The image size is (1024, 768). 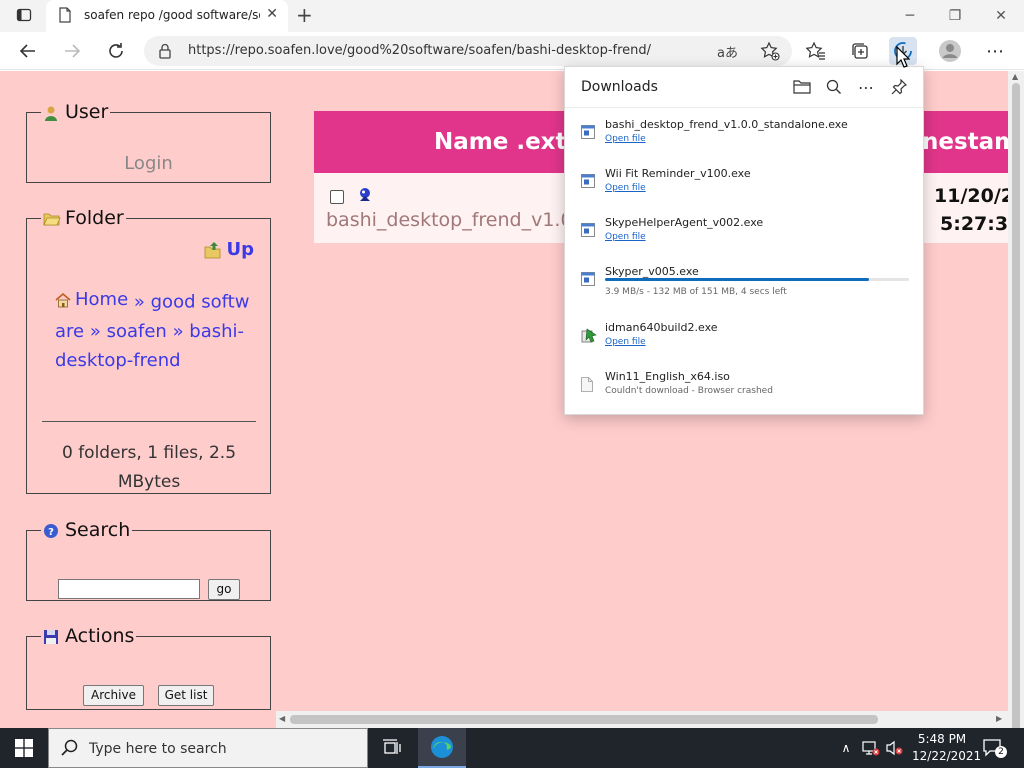 What do you see at coordinates (52, 218) in the screenshot?
I see `folder-open-icon` at bounding box center [52, 218].